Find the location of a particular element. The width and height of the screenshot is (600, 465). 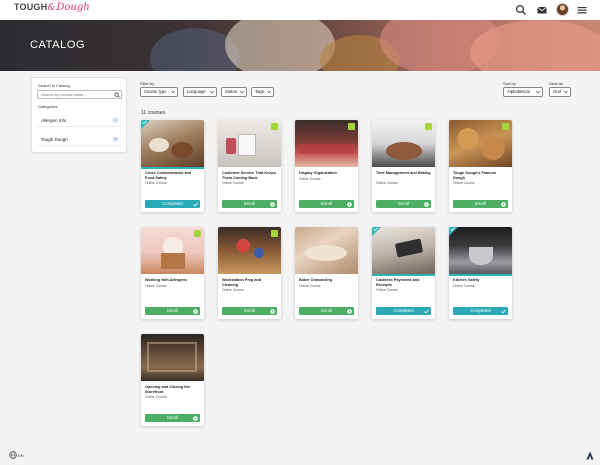

mail-icon is located at coordinates (542, 10).